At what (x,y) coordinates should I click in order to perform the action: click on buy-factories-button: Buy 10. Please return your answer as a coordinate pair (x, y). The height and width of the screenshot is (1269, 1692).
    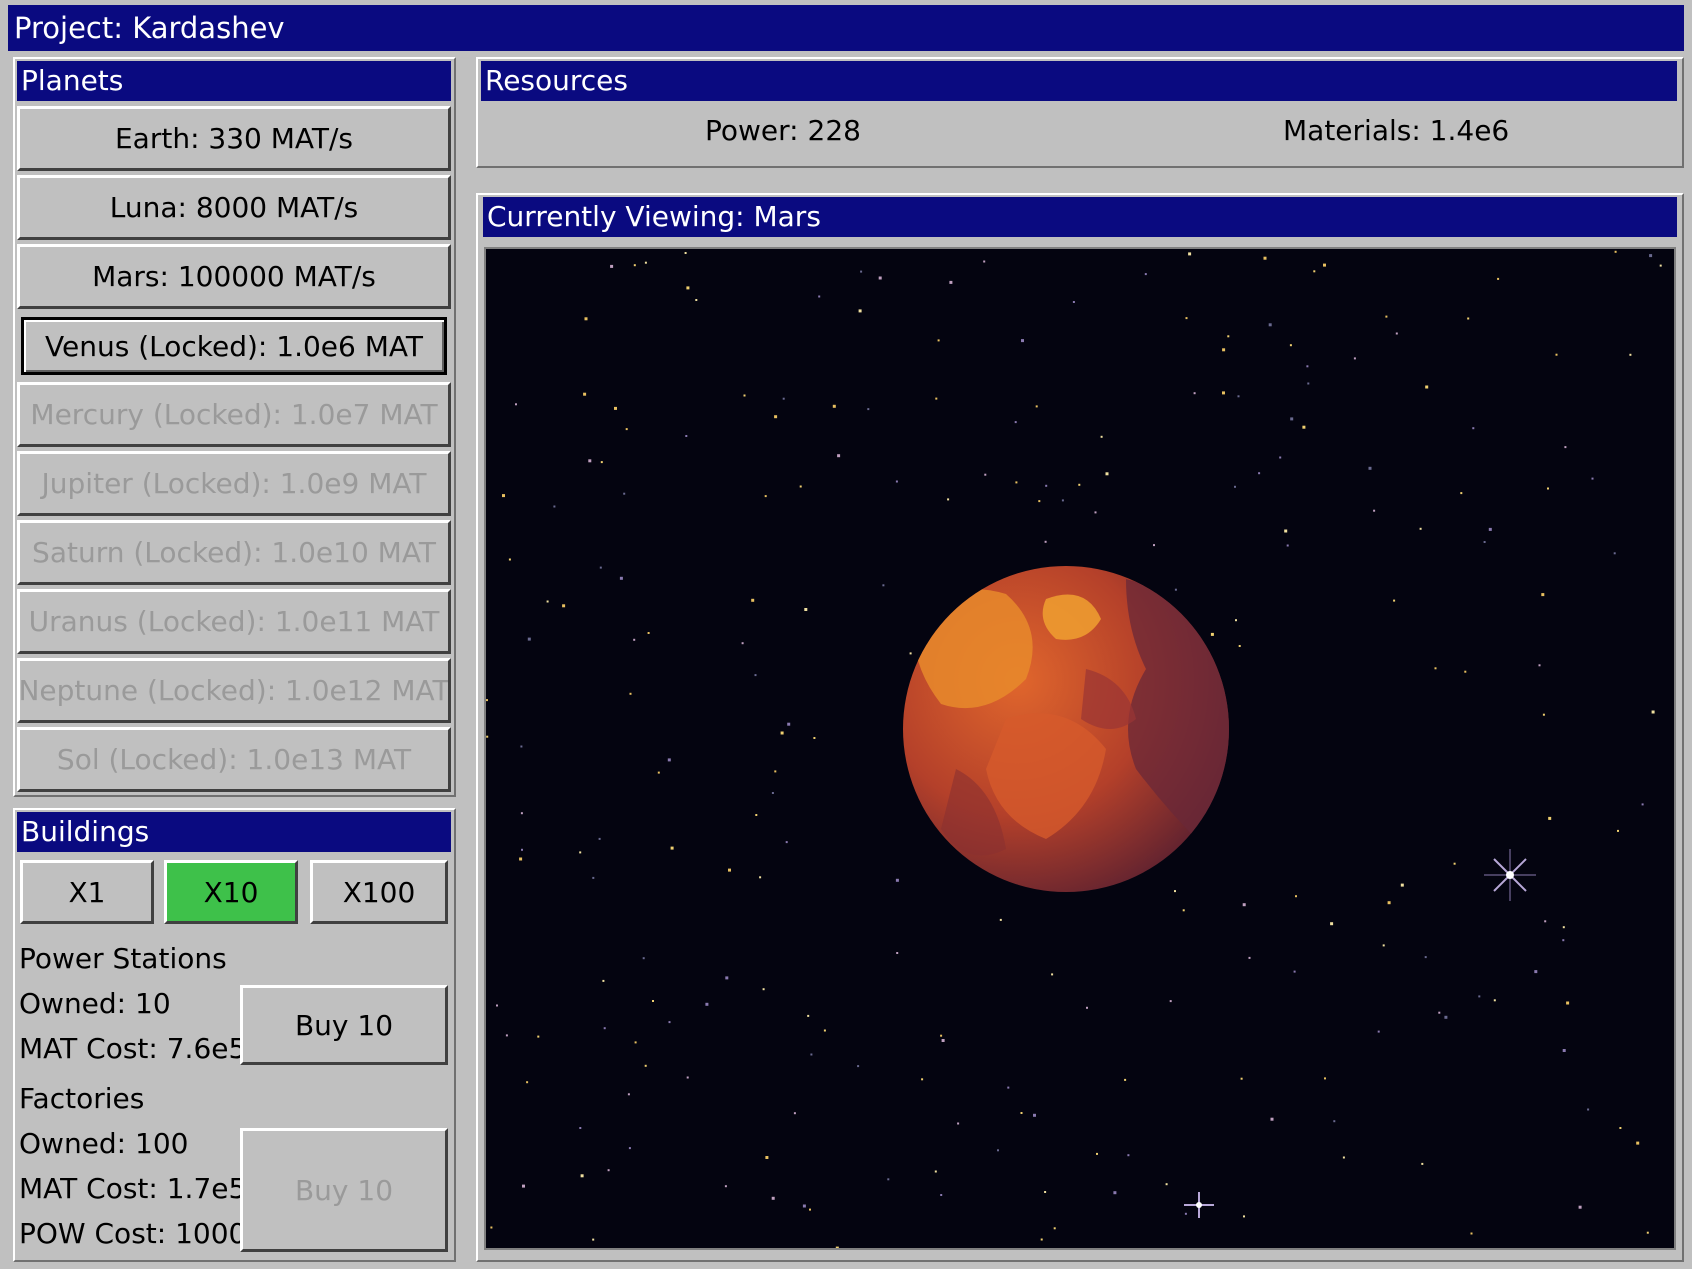
    Looking at the image, I should click on (344, 1190).